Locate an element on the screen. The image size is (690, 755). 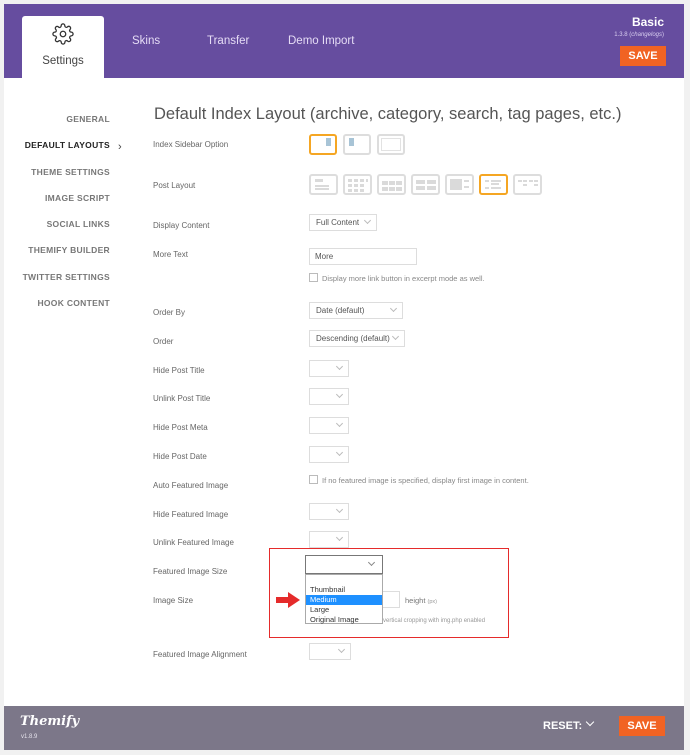
sidebar-item-general: GENERAL is located at coordinates (57, 126).